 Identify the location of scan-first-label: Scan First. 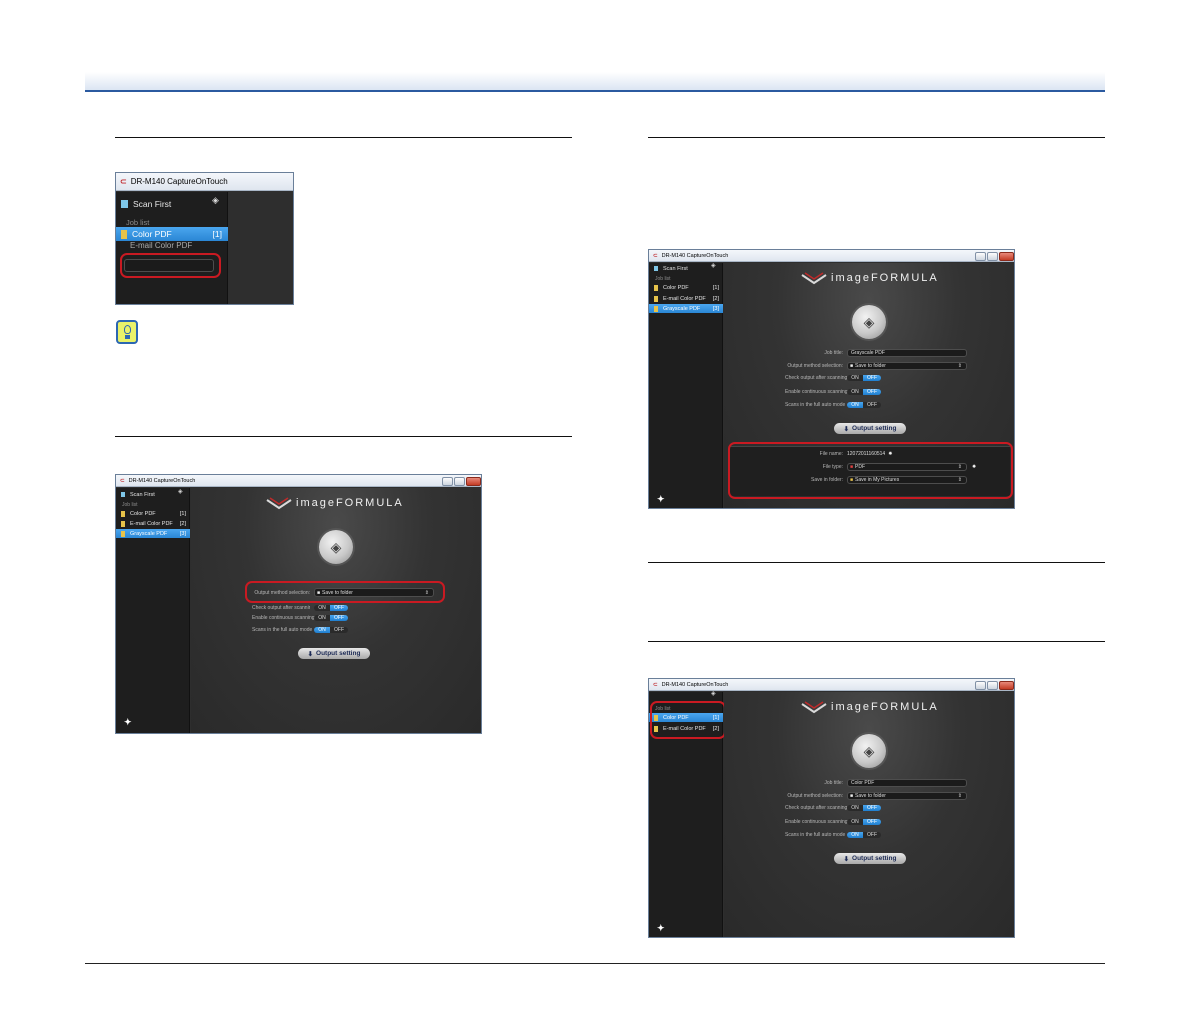
(152, 204).